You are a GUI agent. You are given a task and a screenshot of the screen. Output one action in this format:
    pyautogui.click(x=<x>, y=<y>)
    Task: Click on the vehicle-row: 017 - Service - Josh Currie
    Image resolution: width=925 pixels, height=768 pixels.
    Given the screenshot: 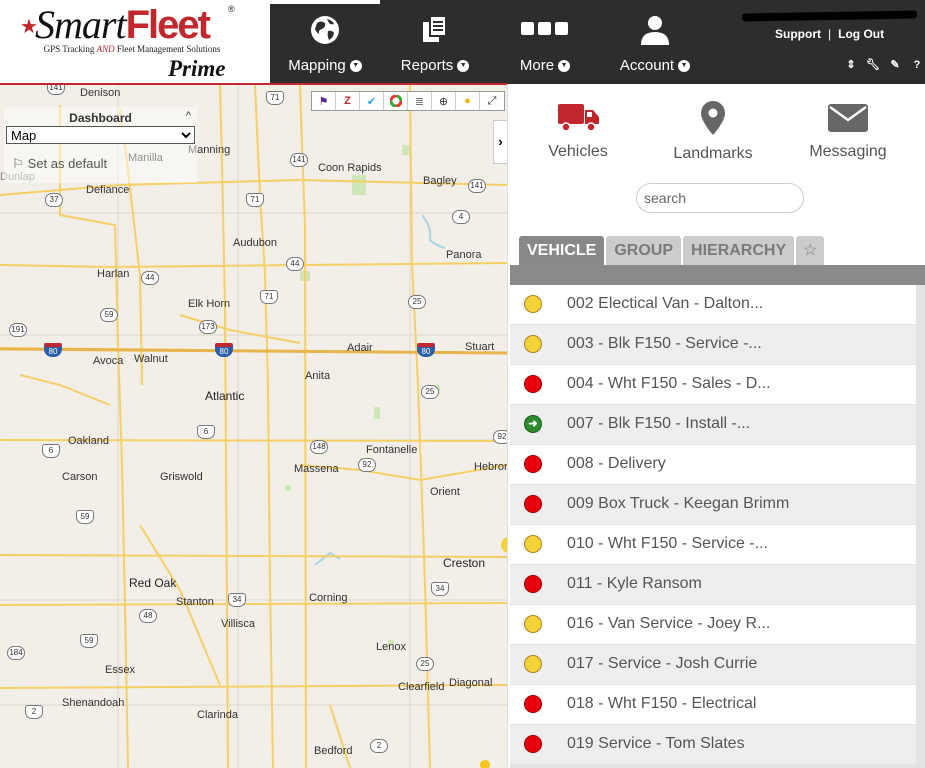 What is the action you would take?
    pyautogui.click(x=717, y=665)
    